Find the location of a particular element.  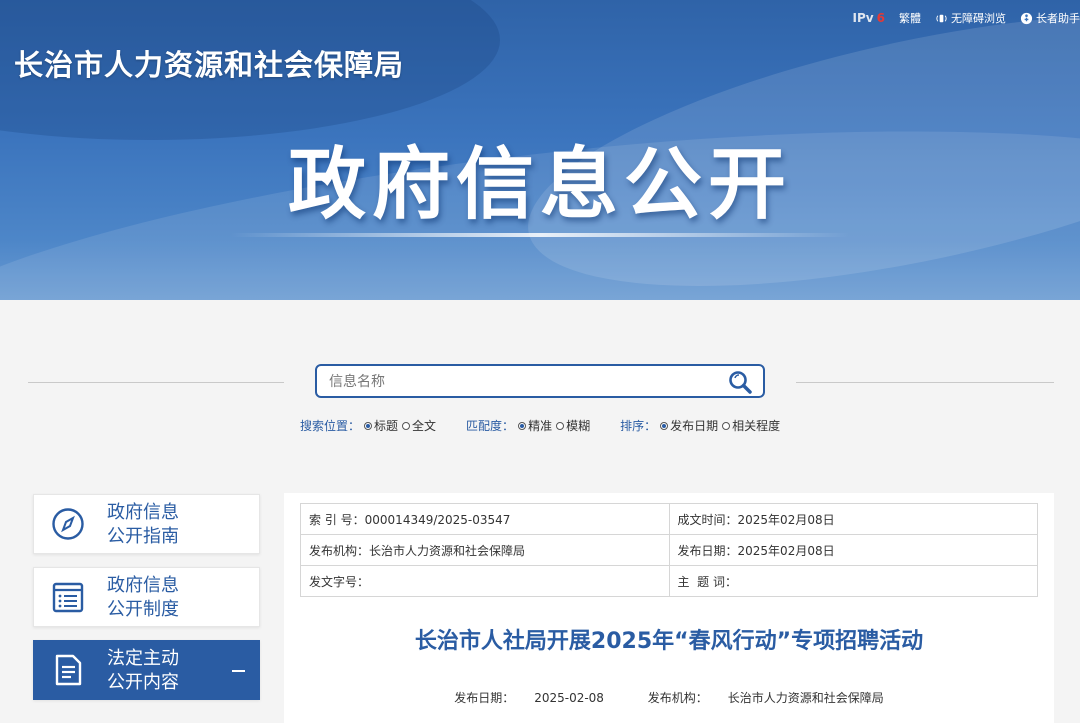

radio-date: 发布日期 is located at coordinates (689, 425).